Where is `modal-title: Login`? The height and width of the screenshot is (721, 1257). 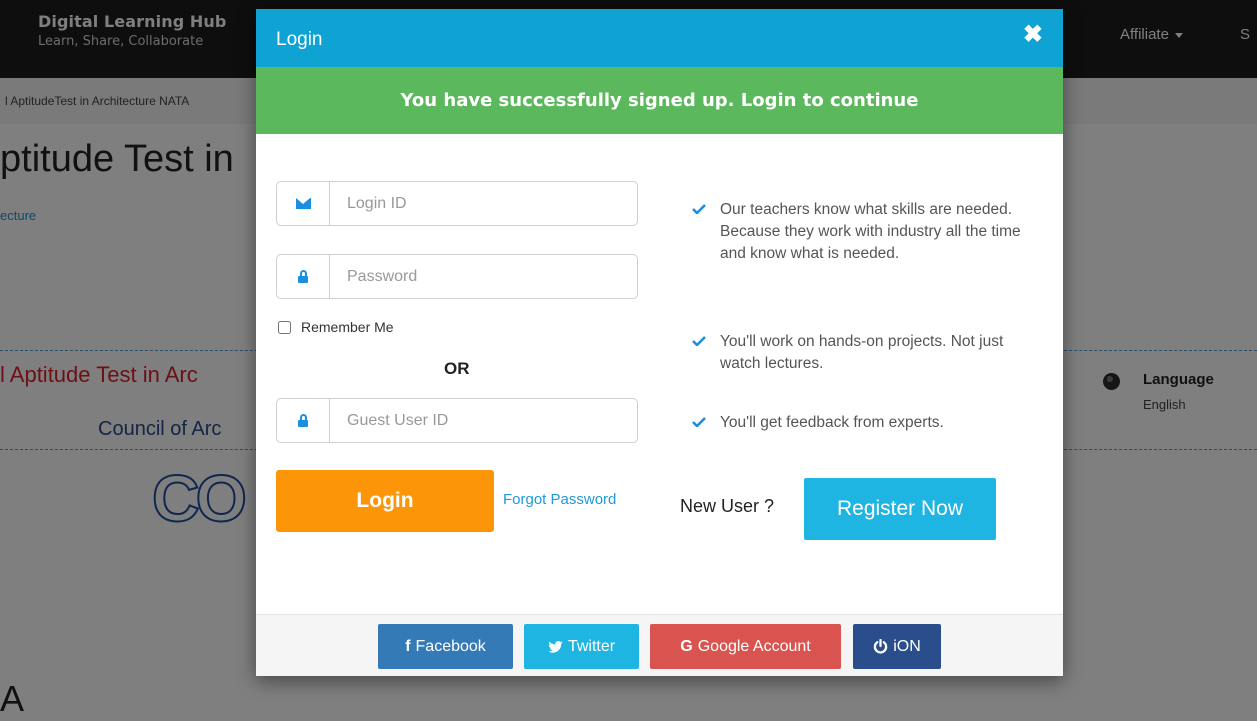
modal-title: Login is located at coordinates (299, 39).